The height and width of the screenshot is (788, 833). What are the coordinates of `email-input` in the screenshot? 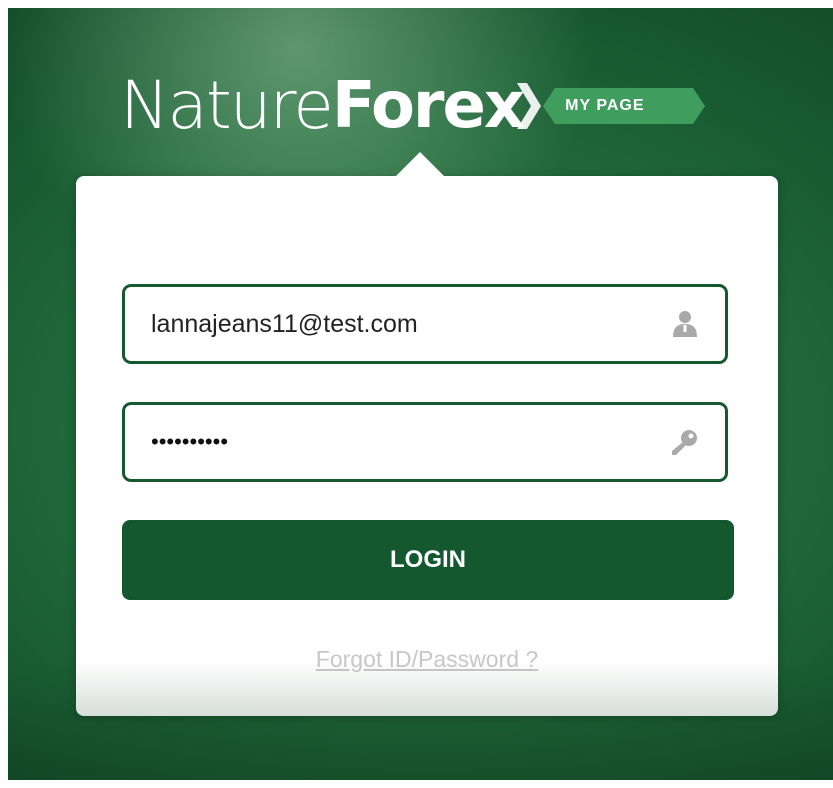 It's located at (395, 324).